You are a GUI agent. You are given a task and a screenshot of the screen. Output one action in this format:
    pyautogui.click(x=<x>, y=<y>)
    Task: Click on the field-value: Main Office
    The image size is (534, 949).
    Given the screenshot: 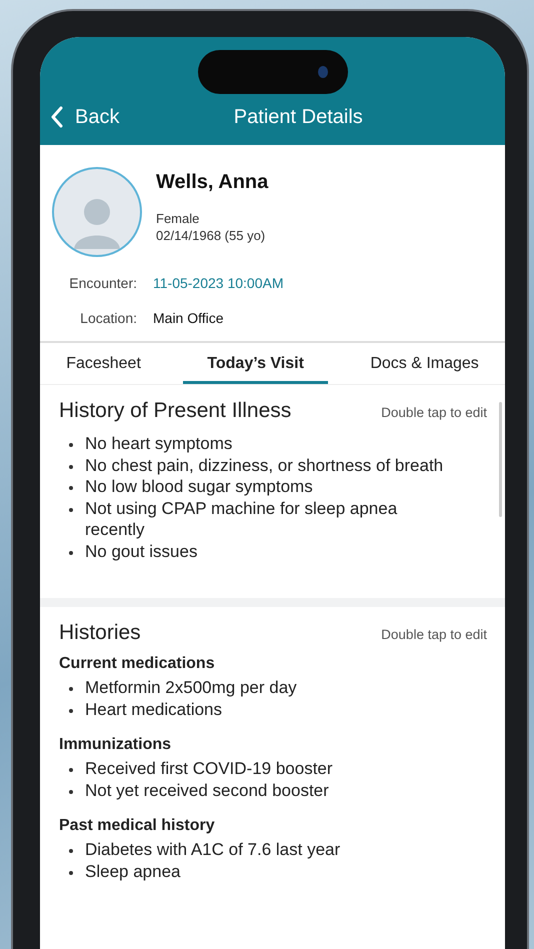 What is the action you would take?
    pyautogui.click(x=188, y=318)
    